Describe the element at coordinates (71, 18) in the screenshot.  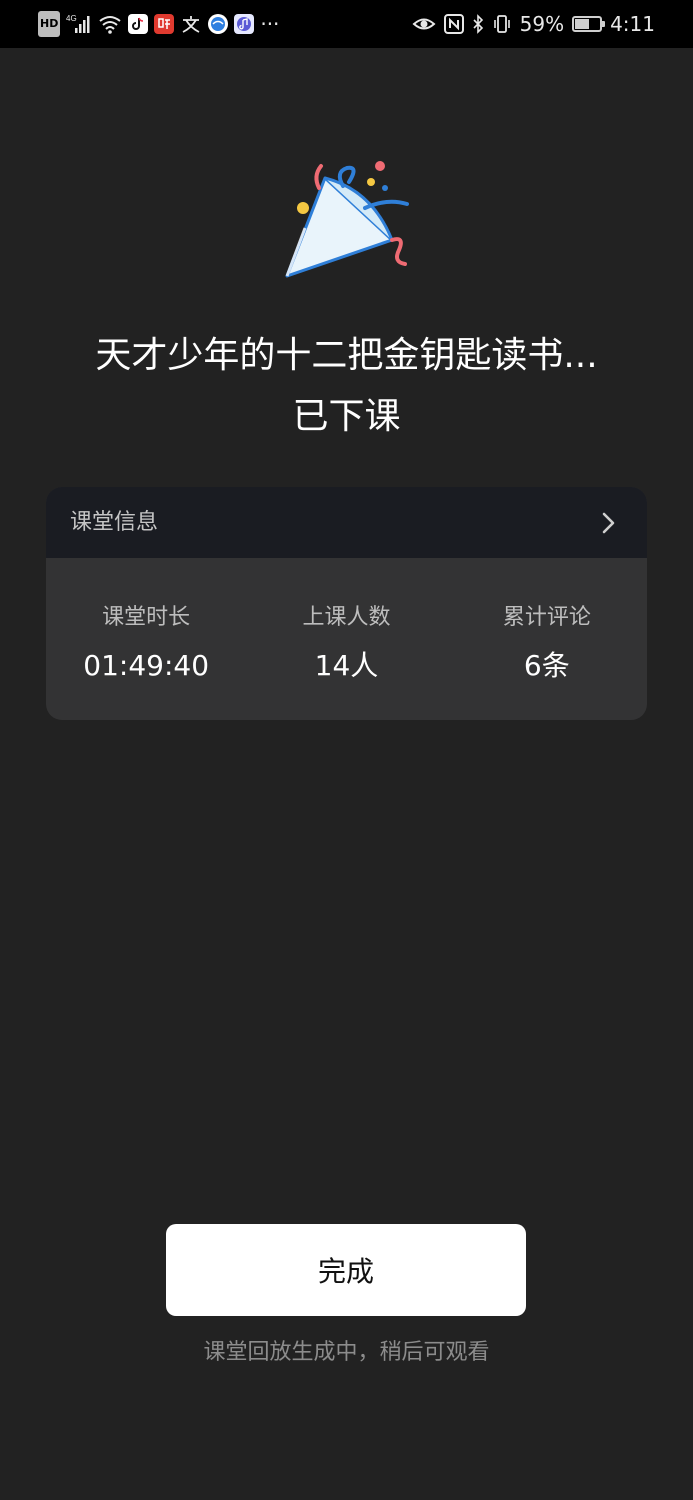
I see `network-type-label: 4G` at that location.